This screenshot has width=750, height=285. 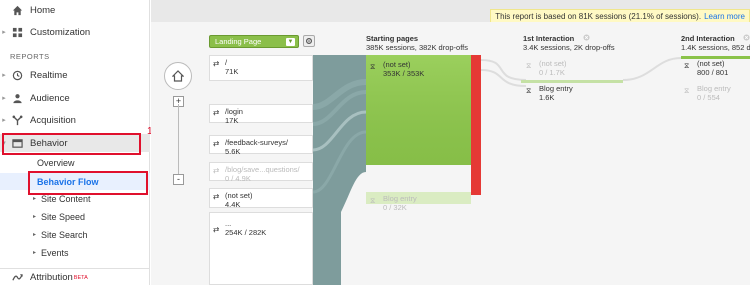 What do you see at coordinates (239, 195) in the screenshot?
I see `node-name: (not set)` at bounding box center [239, 195].